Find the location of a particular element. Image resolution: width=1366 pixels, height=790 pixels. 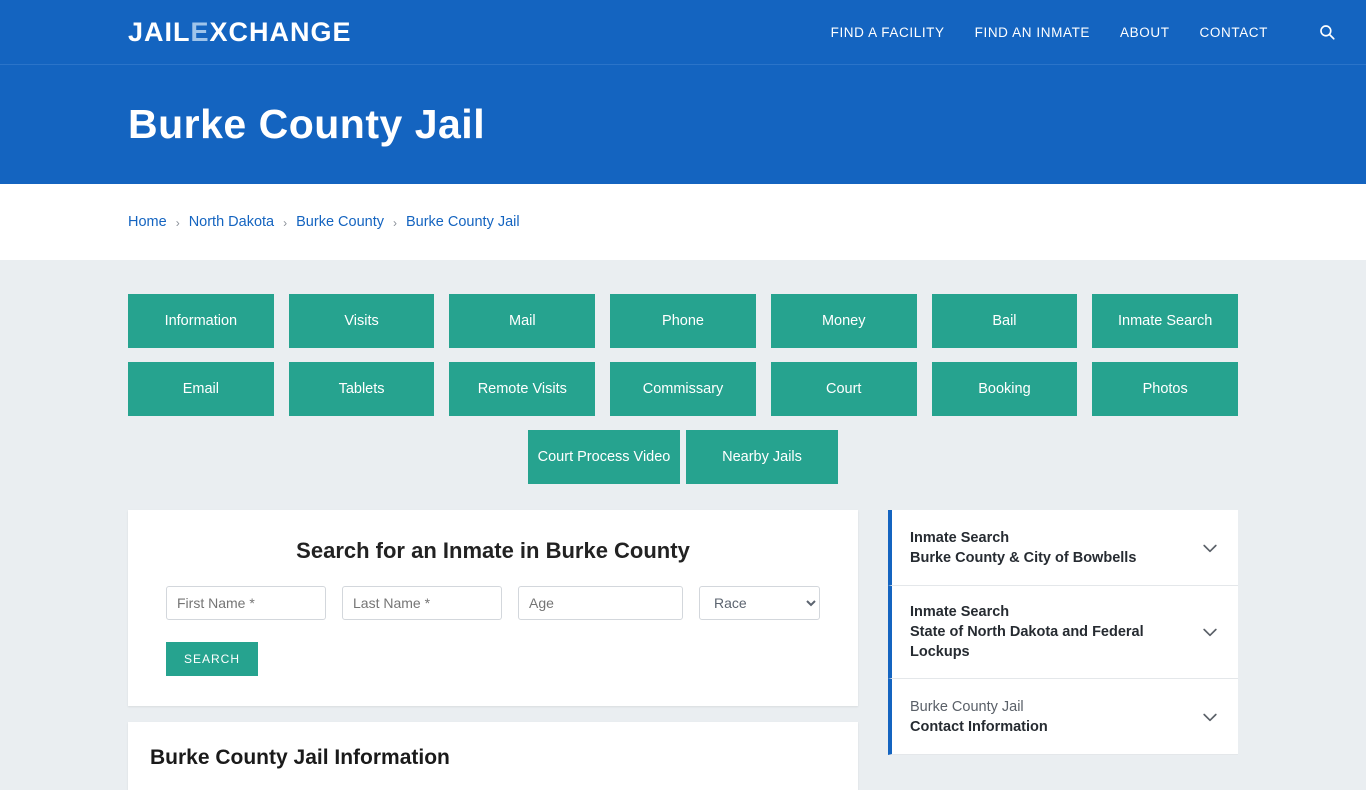

tab-inmate-search: Inmate Search is located at coordinates (1165, 321).